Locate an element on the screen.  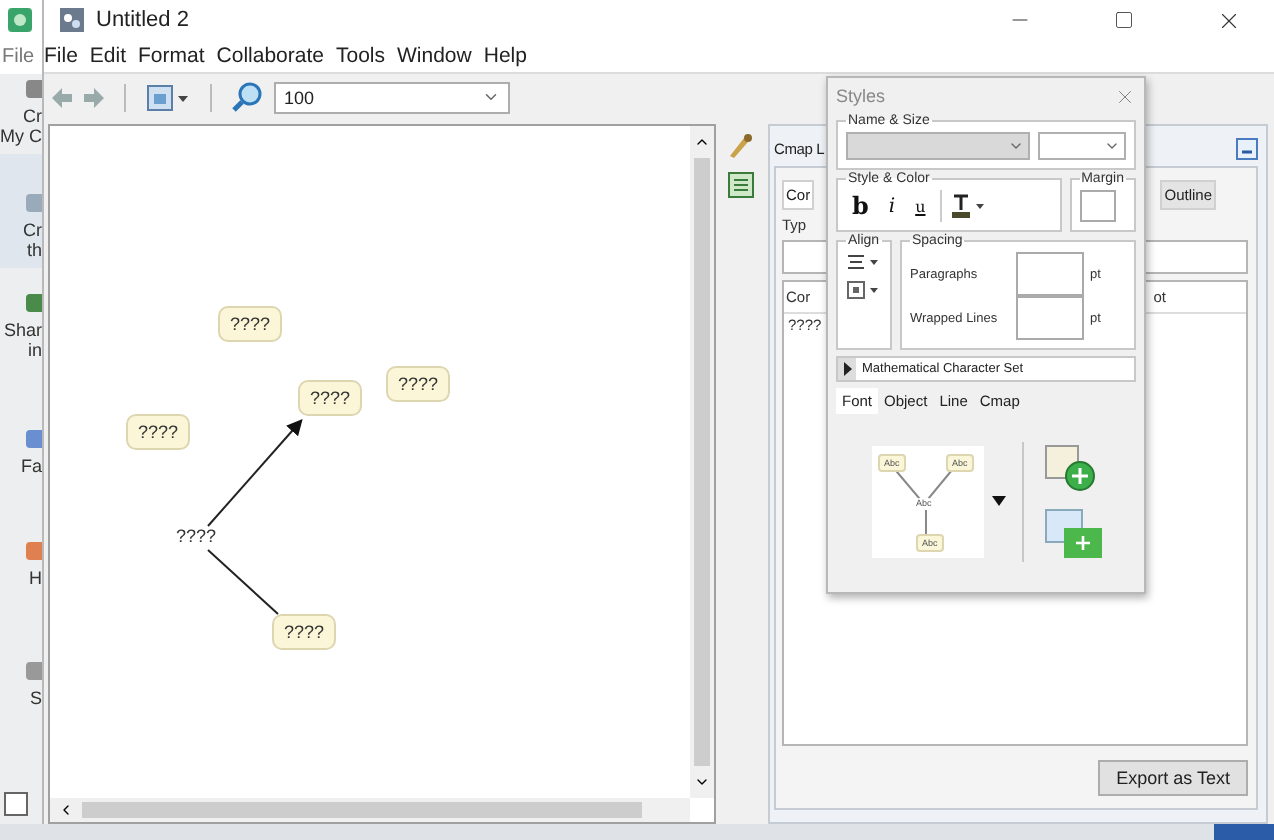
export-button: Export as Text is located at coordinates (1173, 778).